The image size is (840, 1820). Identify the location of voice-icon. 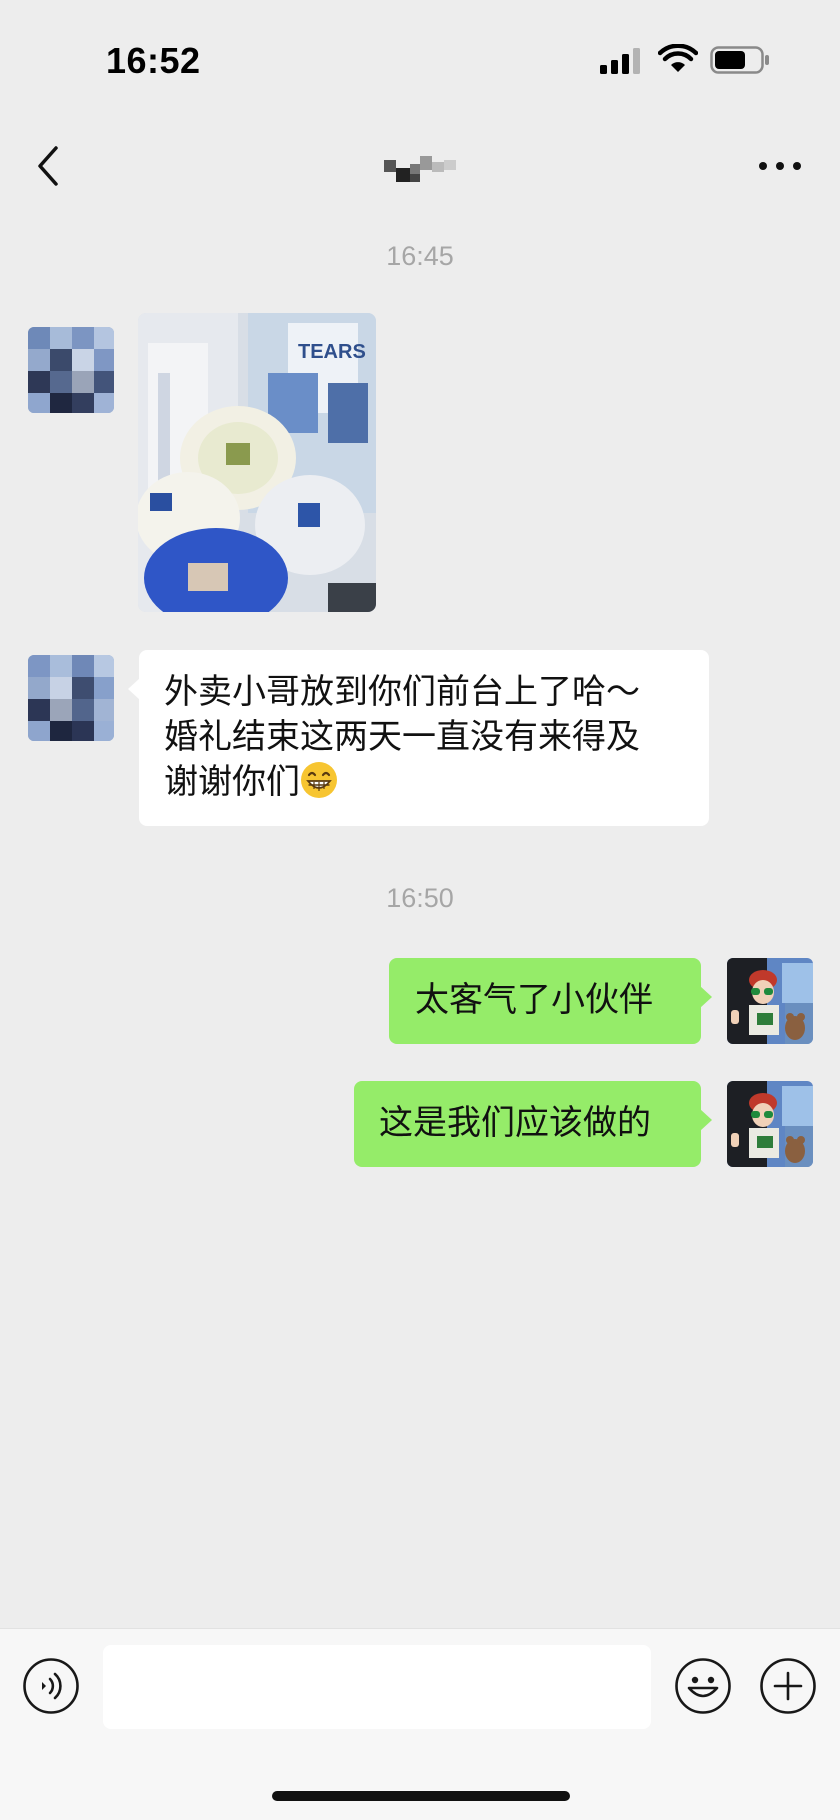
(51, 1686).